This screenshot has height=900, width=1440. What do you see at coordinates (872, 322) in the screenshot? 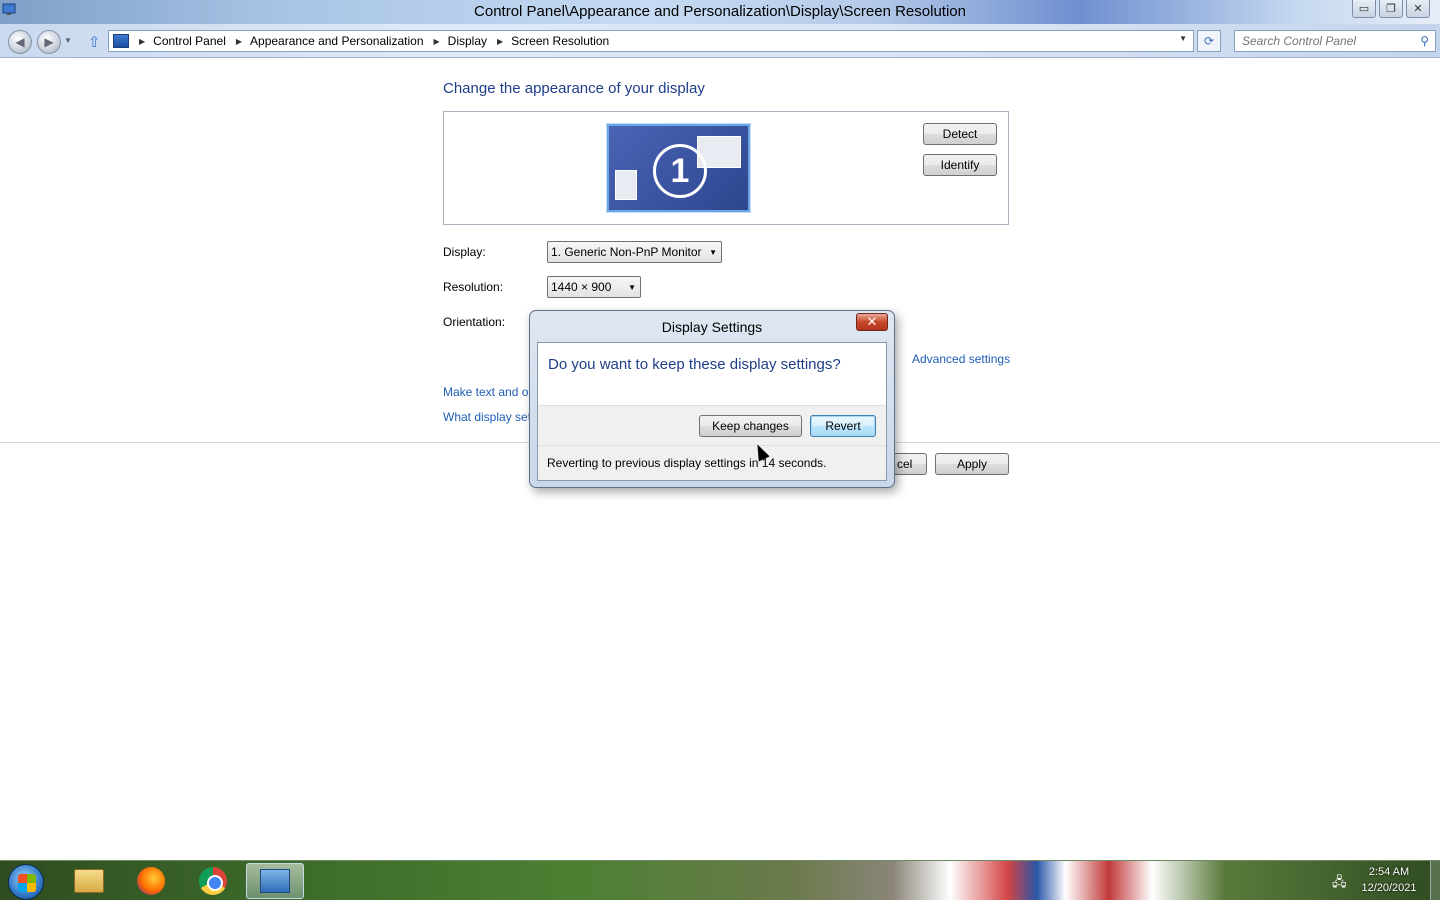
I see `dialog-close-button: ✕` at bounding box center [872, 322].